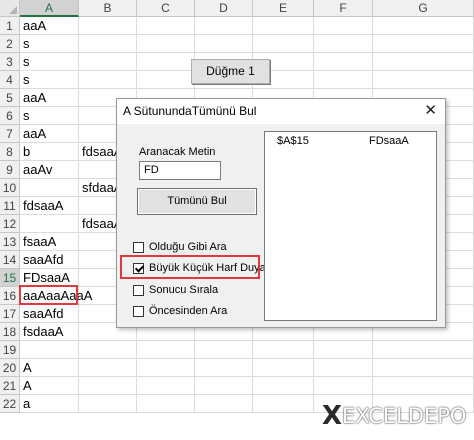 The width and height of the screenshot is (474, 440). Describe the element at coordinates (10, 332) in the screenshot. I see `row-header-18: 18` at that location.